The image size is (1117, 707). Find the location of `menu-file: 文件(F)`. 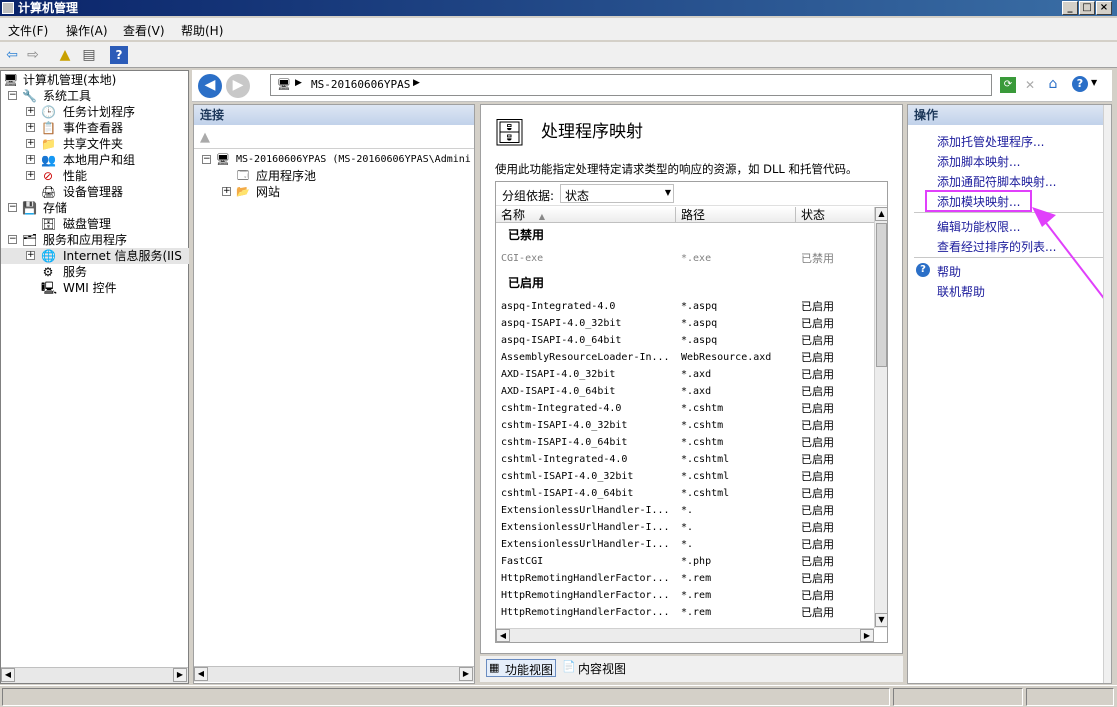

menu-file: 文件(F) is located at coordinates (28, 30).